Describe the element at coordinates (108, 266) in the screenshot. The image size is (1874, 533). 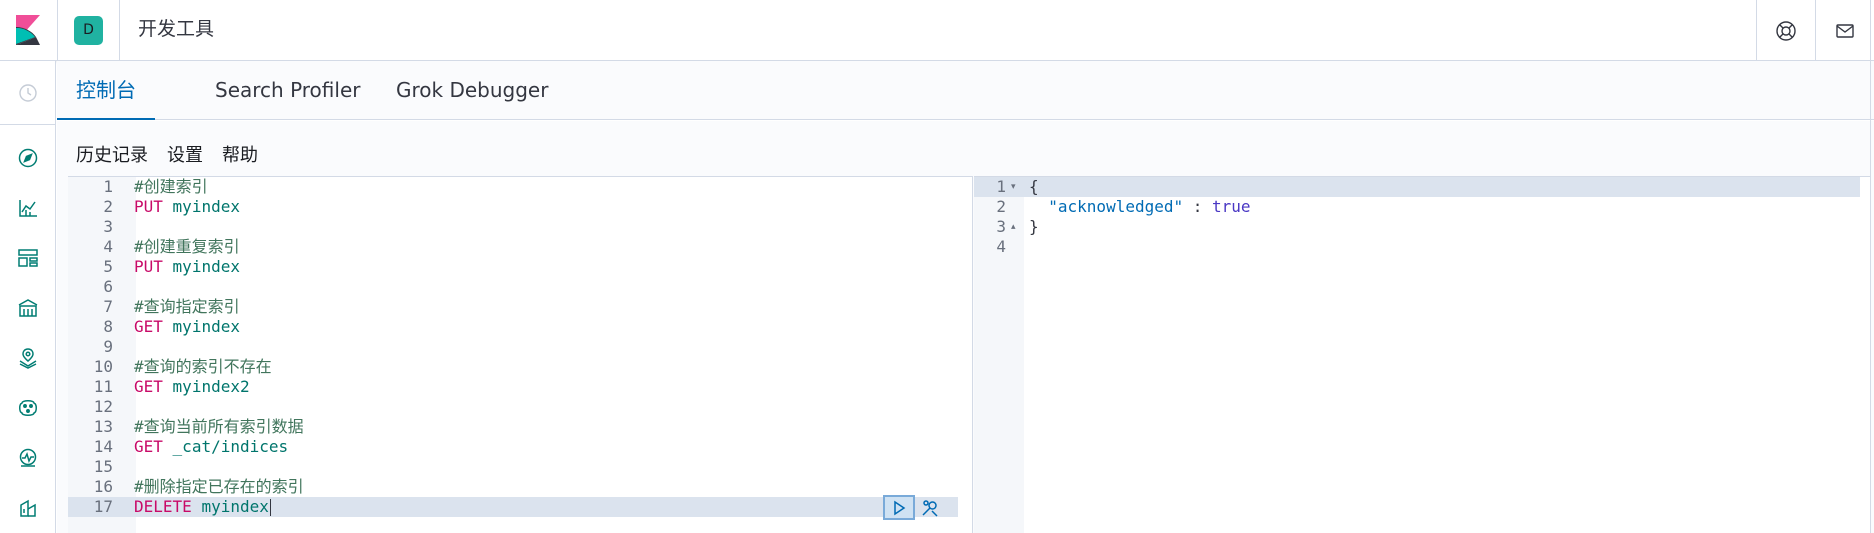
I see `line-number: 5` at that location.